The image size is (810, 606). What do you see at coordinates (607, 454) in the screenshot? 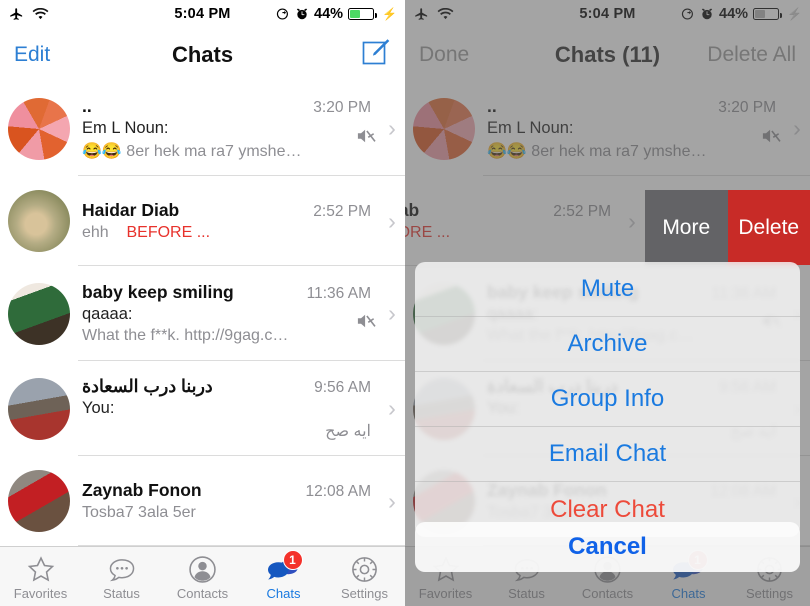
I see `action-sheet-item-email-chat: Email Chat` at bounding box center [607, 454].